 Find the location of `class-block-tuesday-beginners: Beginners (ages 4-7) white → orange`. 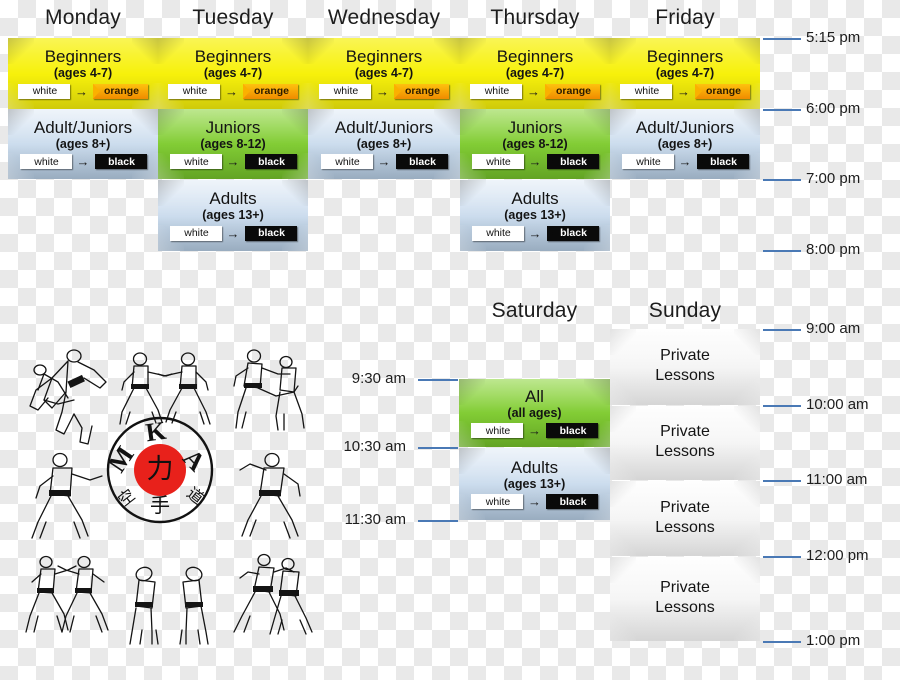

class-block-tuesday-beginners: Beginners (ages 4-7) white → orange is located at coordinates (233, 73).